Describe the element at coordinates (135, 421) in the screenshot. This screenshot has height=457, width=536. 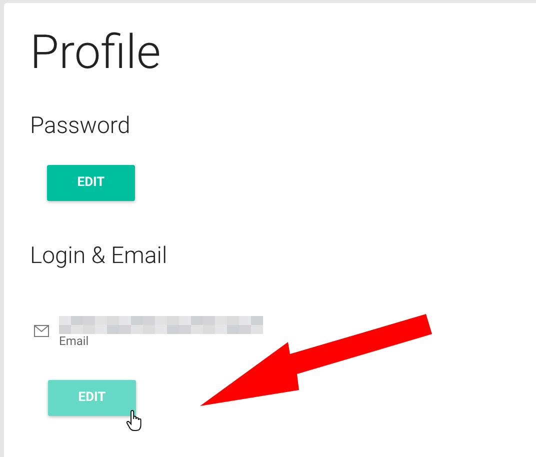
I see `hand-cursor-icon` at that location.